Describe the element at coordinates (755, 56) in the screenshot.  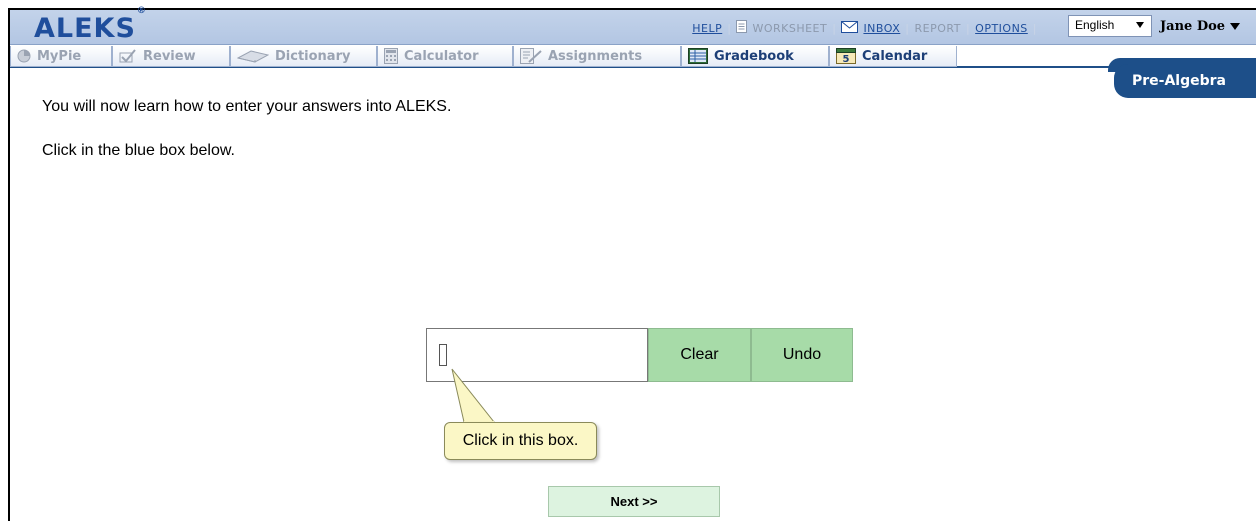
I see `tab-gradebook: Gradebook` at that location.